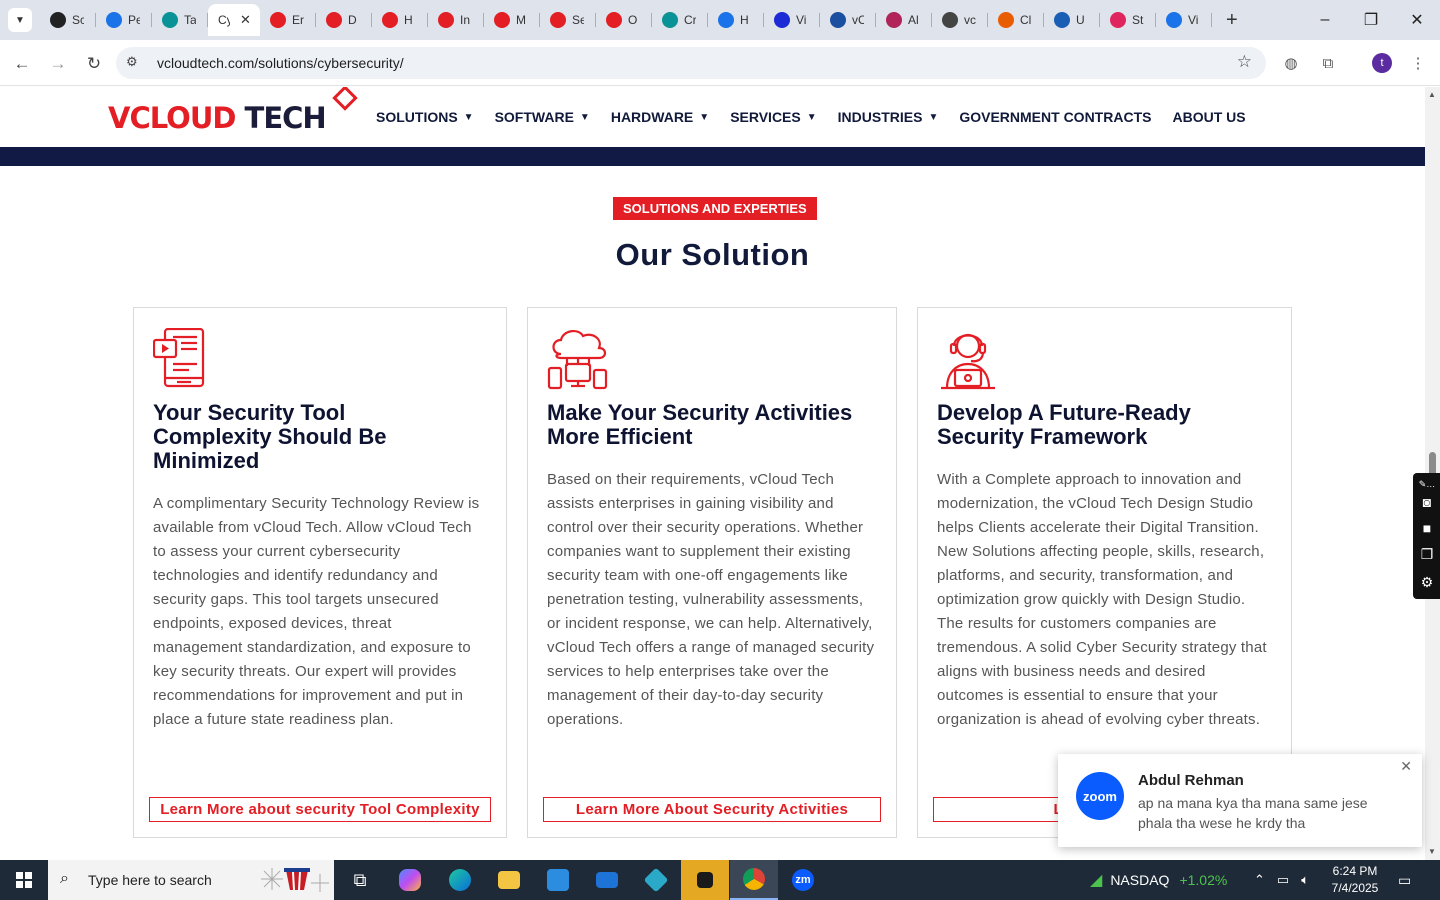  I want to click on close-window-button: ✕, so click(1417, 20).